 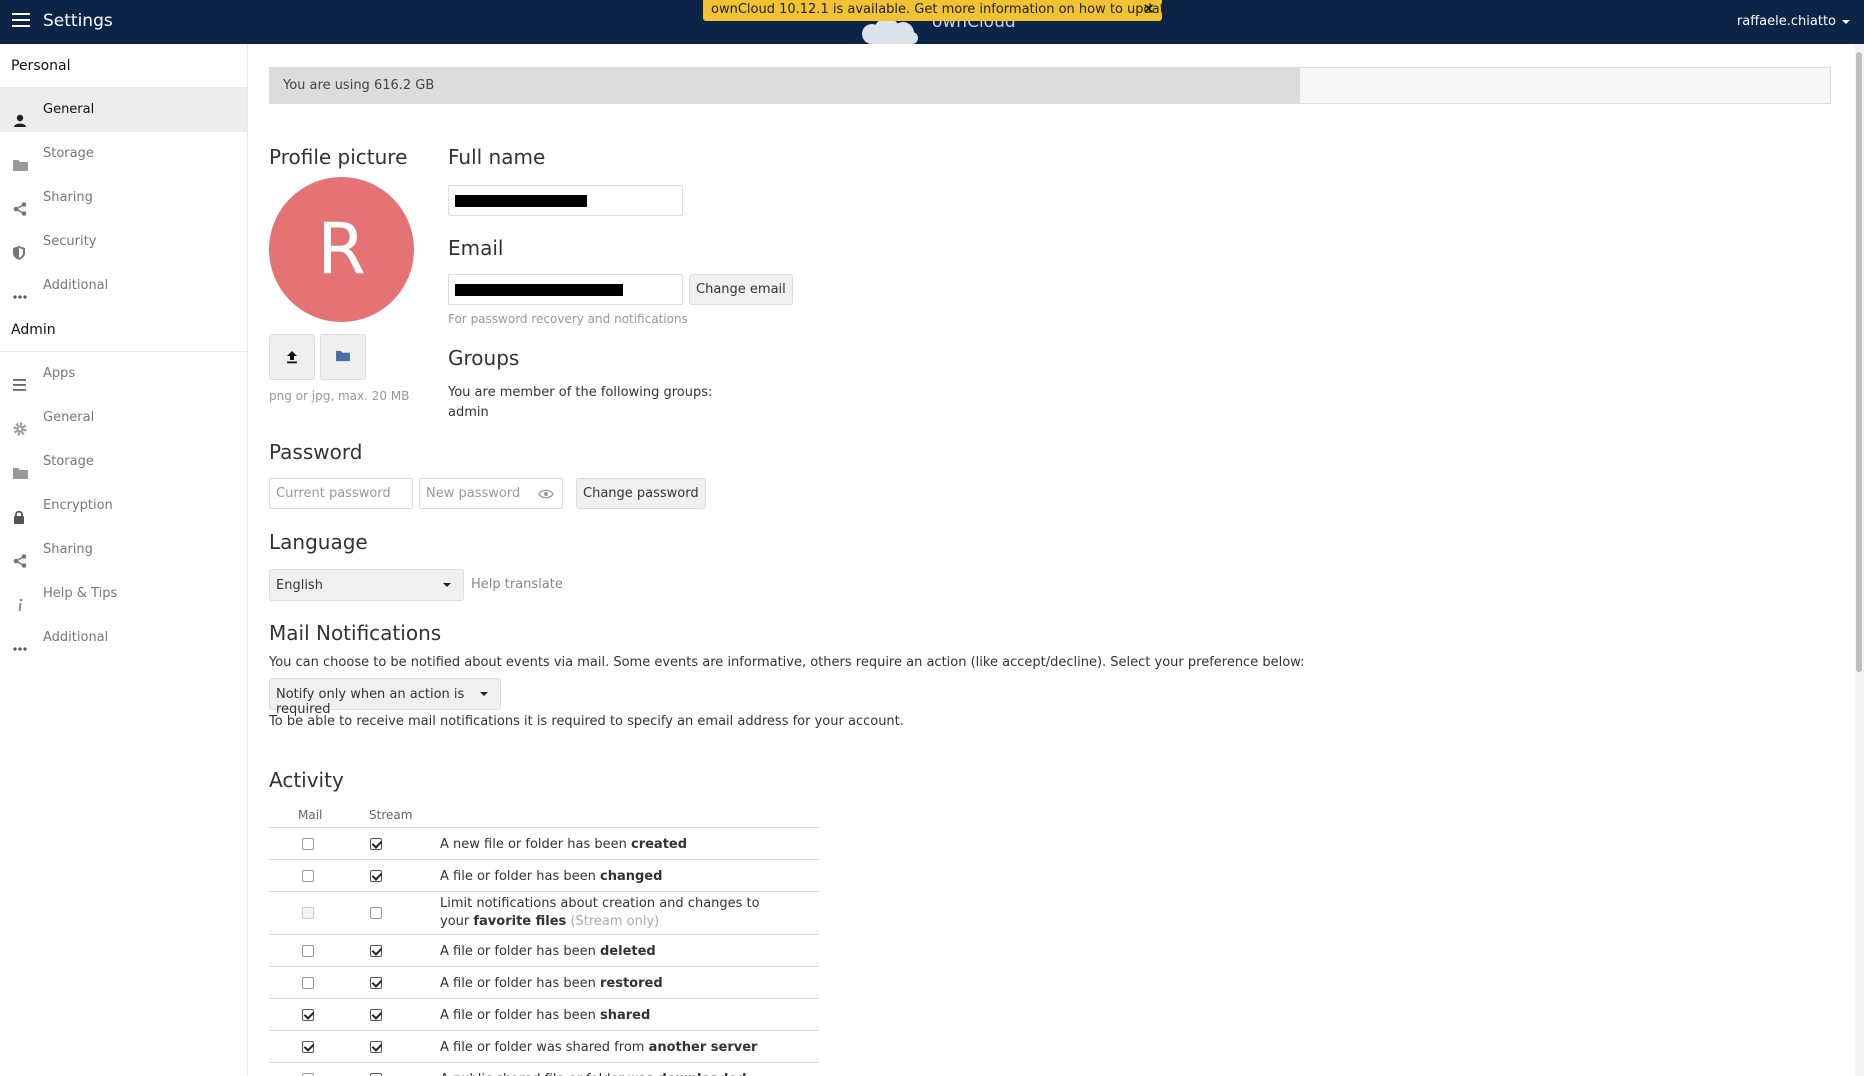 I want to click on section-title-personal: Personal, so click(x=123, y=66).